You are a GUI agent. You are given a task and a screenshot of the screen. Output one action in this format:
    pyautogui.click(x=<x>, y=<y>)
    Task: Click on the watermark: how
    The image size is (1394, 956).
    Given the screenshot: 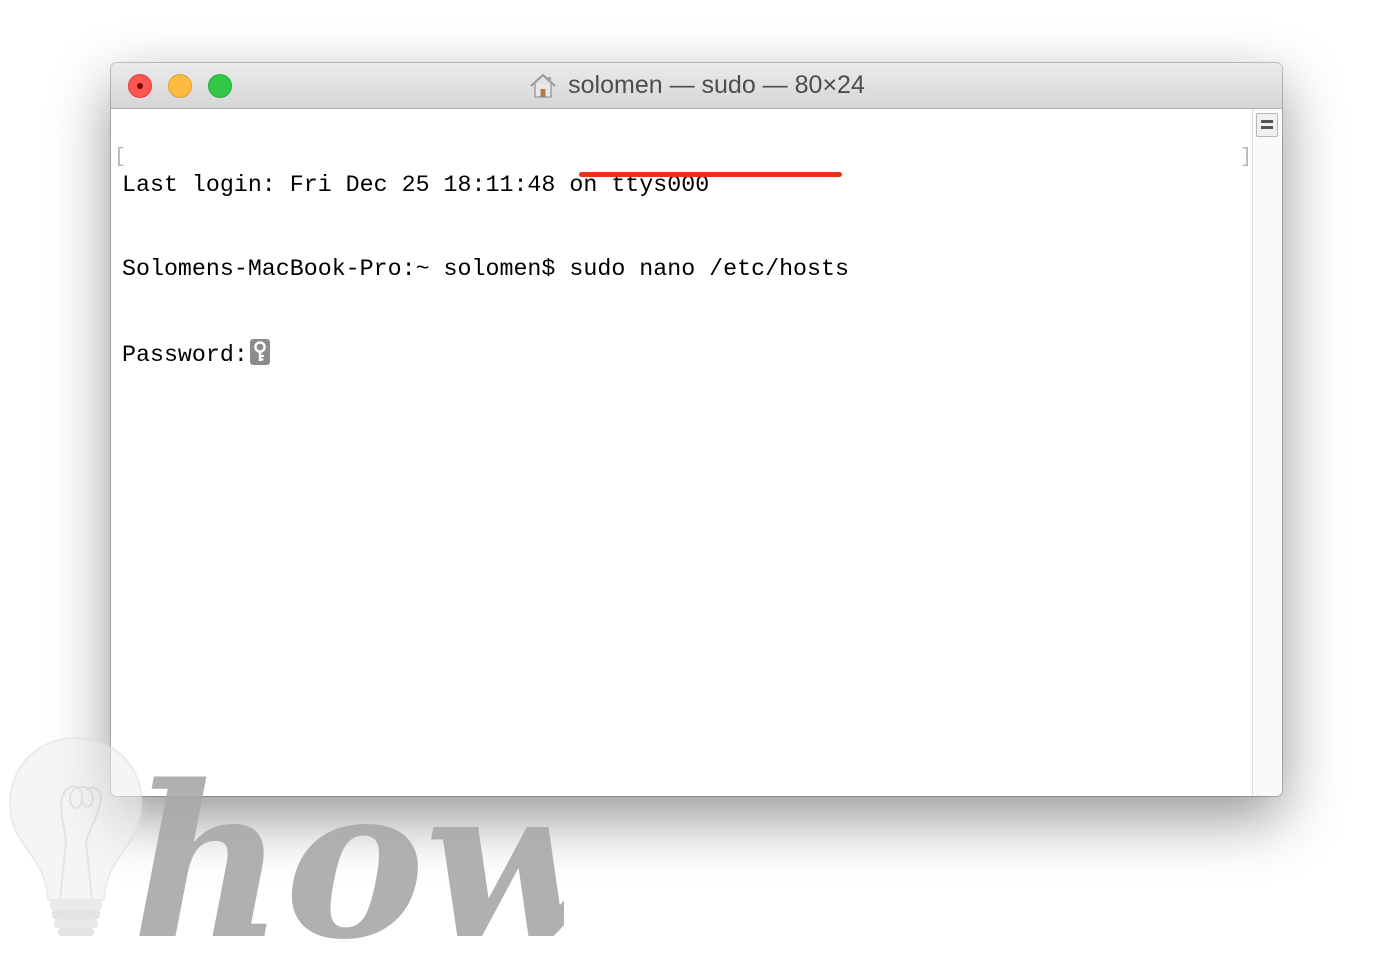 What is the action you would take?
    pyautogui.click(x=286, y=841)
    